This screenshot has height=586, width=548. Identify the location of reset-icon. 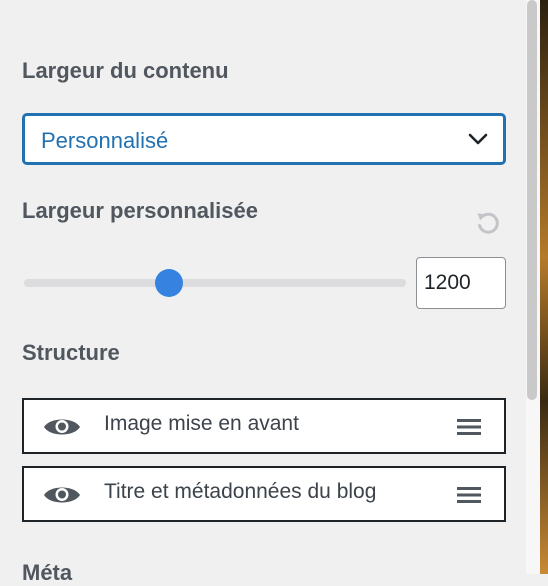
(488, 223).